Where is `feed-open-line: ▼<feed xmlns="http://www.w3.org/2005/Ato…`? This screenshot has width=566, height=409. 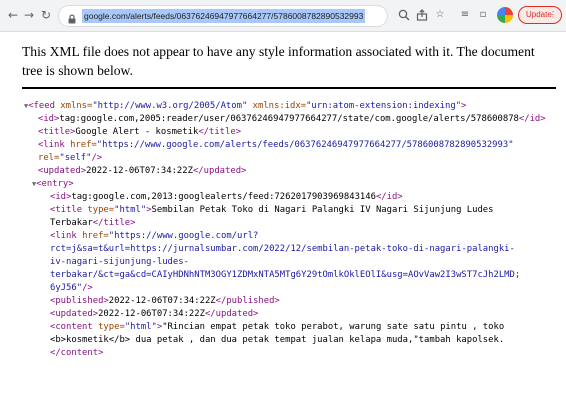
feed-open-line: ▼<feed xmlns="http://www.w3.org/2005/Ato… is located at coordinates (245, 106).